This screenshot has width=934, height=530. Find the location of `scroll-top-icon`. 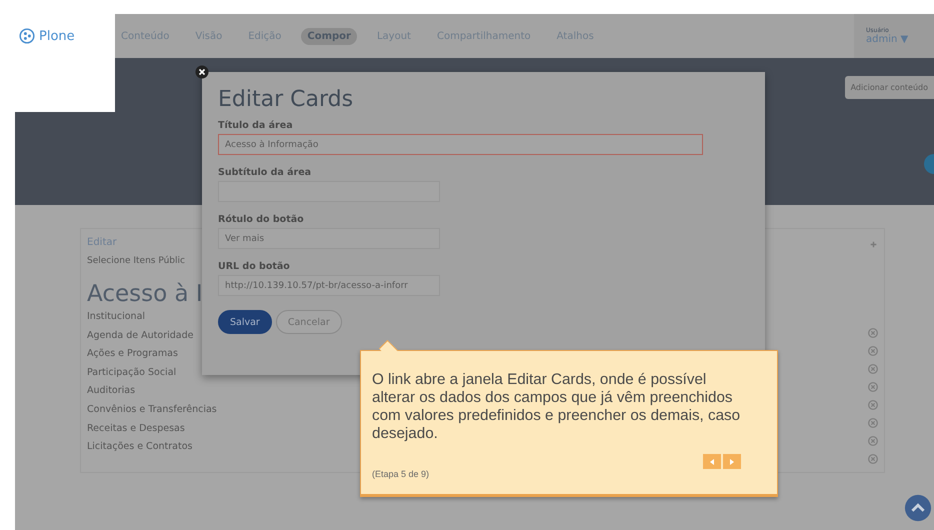

scroll-top-icon is located at coordinates (918, 508).